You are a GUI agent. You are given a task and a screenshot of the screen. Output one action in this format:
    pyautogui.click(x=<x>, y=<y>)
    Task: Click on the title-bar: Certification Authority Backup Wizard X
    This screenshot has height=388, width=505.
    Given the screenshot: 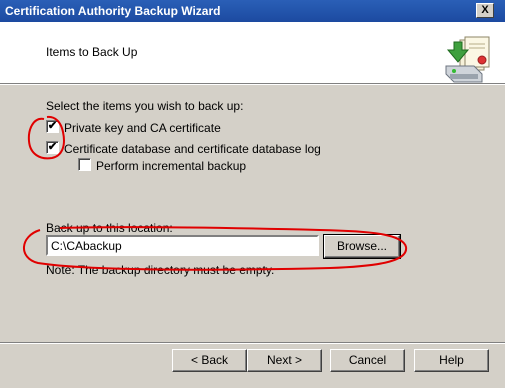 What is the action you would take?
    pyautogui.click(x=252, y=11)
    